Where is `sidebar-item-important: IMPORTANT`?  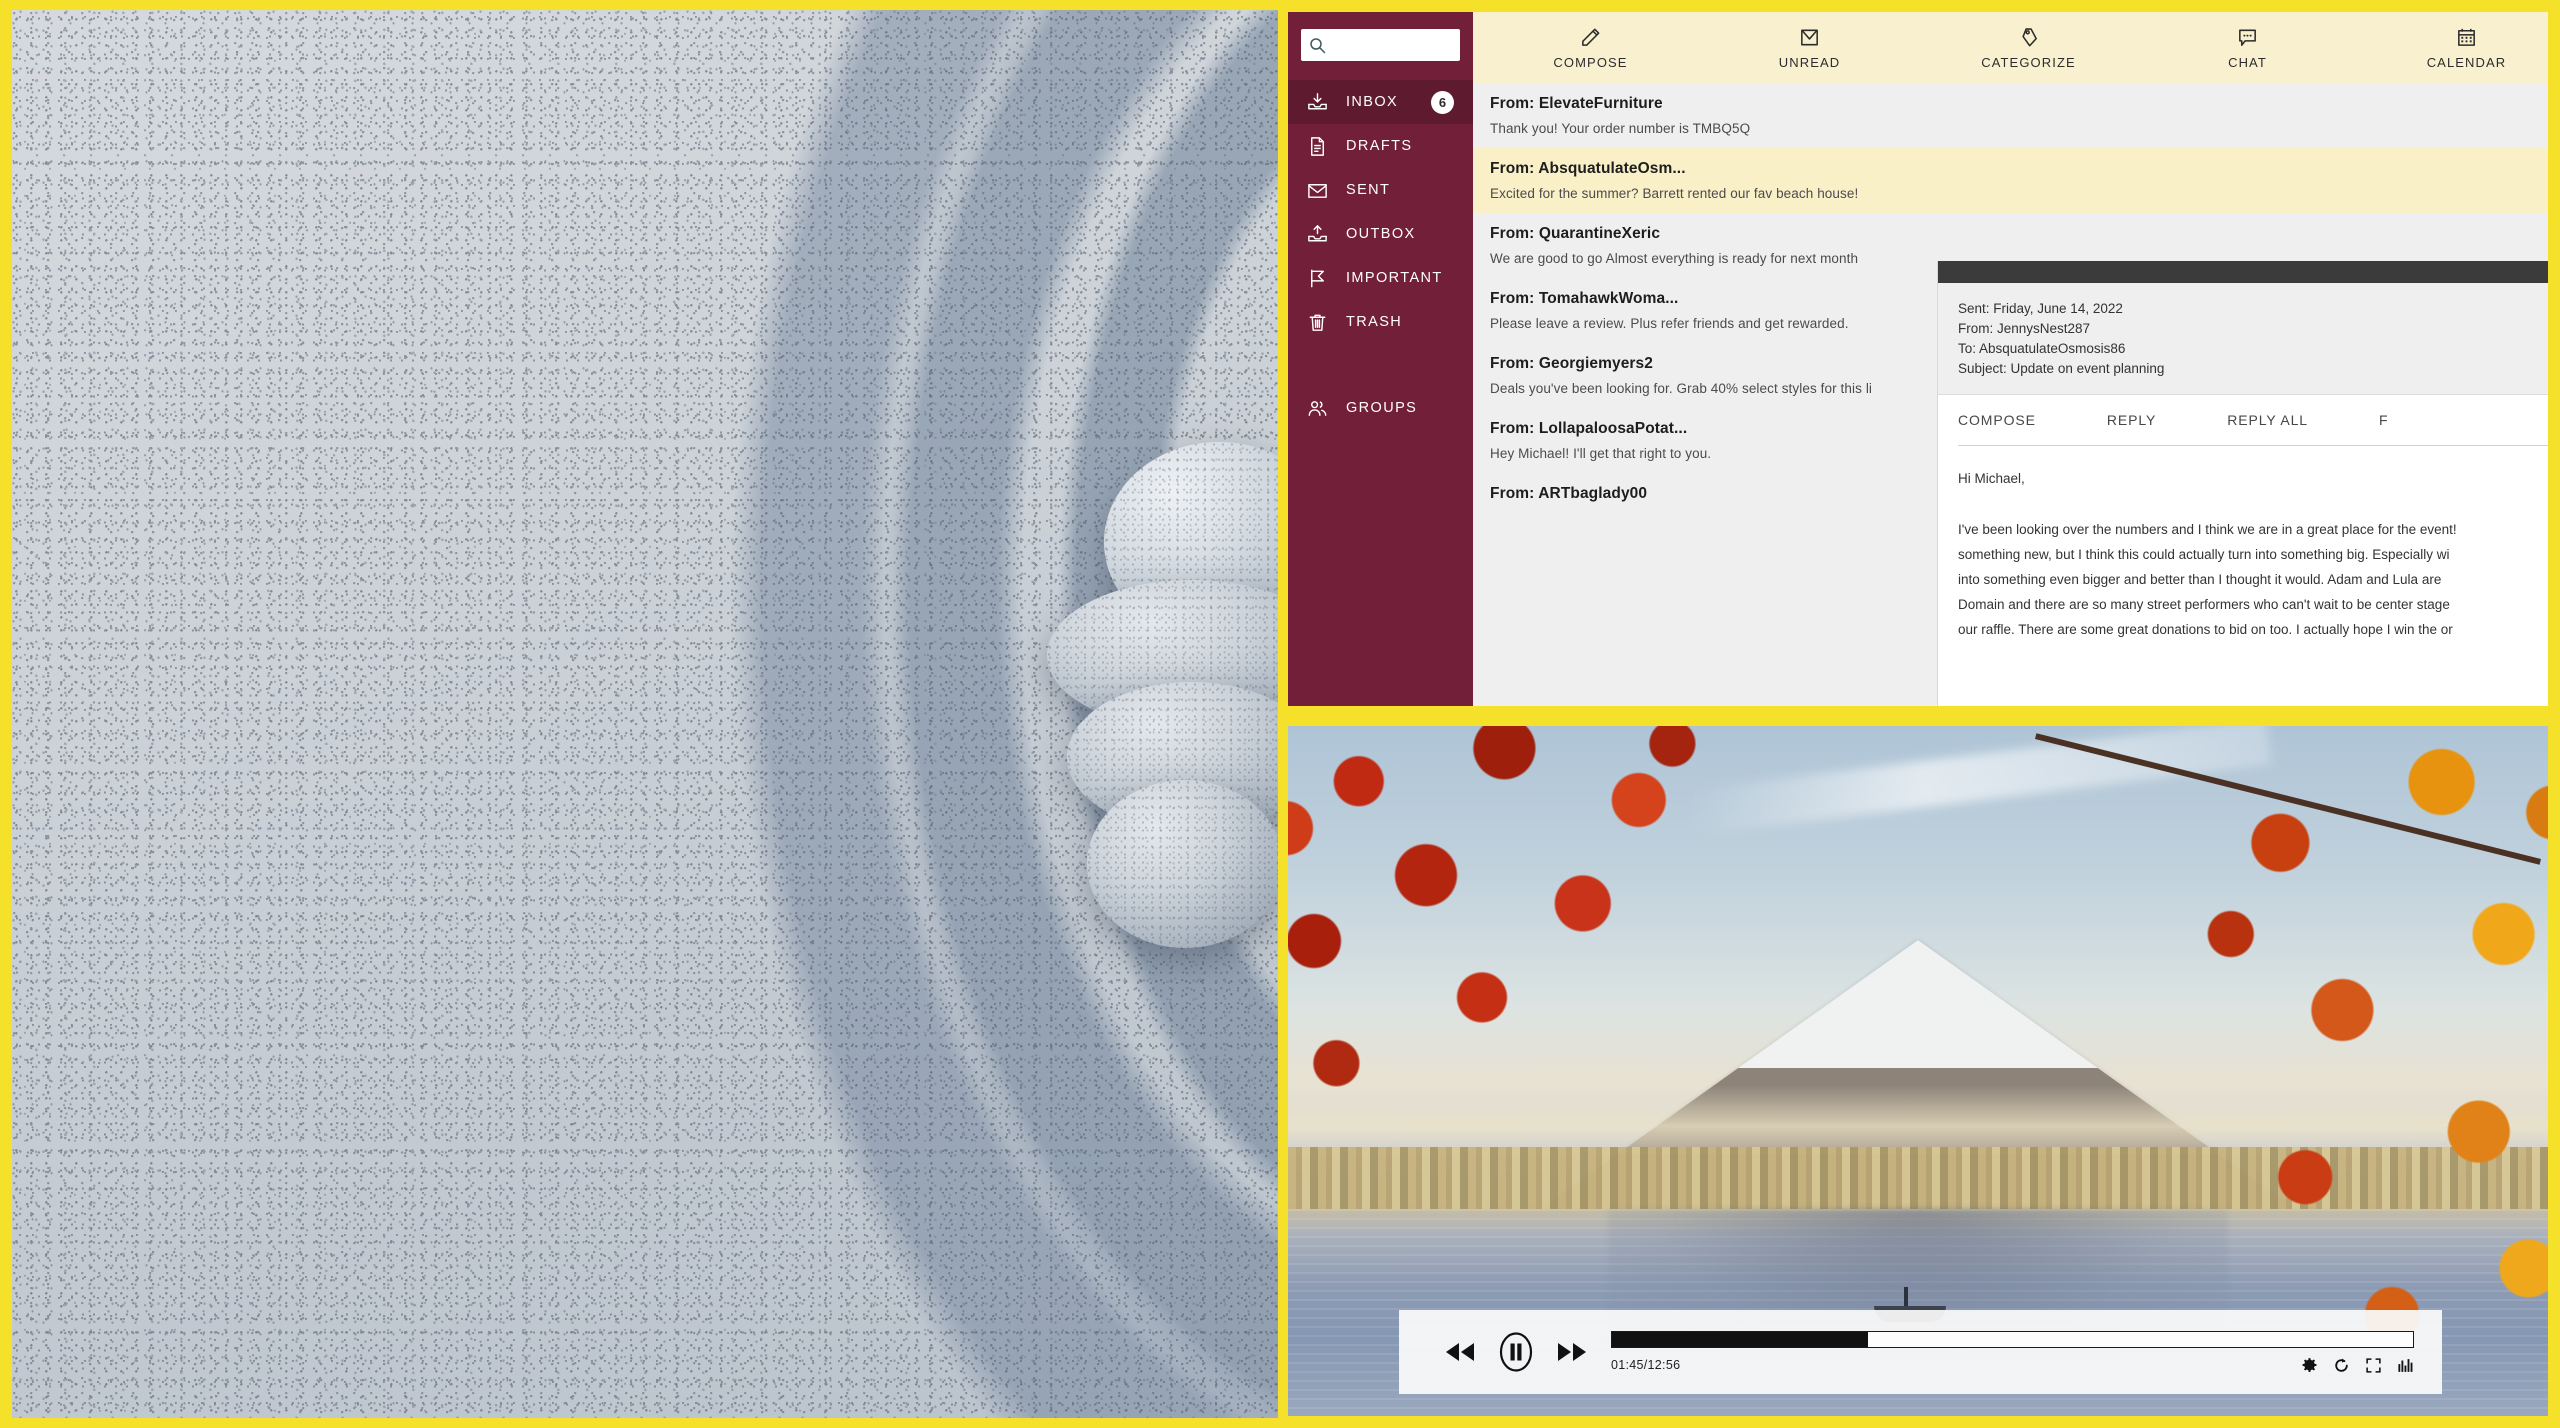 sidebar-item-important: IMPORTANT is located at coordinates (1380, 278).